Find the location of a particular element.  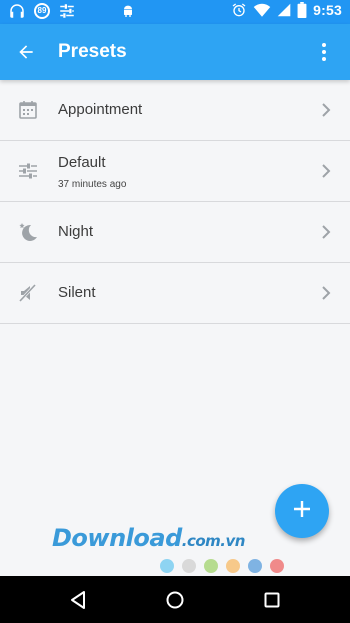

watermark-suffix: .com.vn is located at coordinates (213, 541).